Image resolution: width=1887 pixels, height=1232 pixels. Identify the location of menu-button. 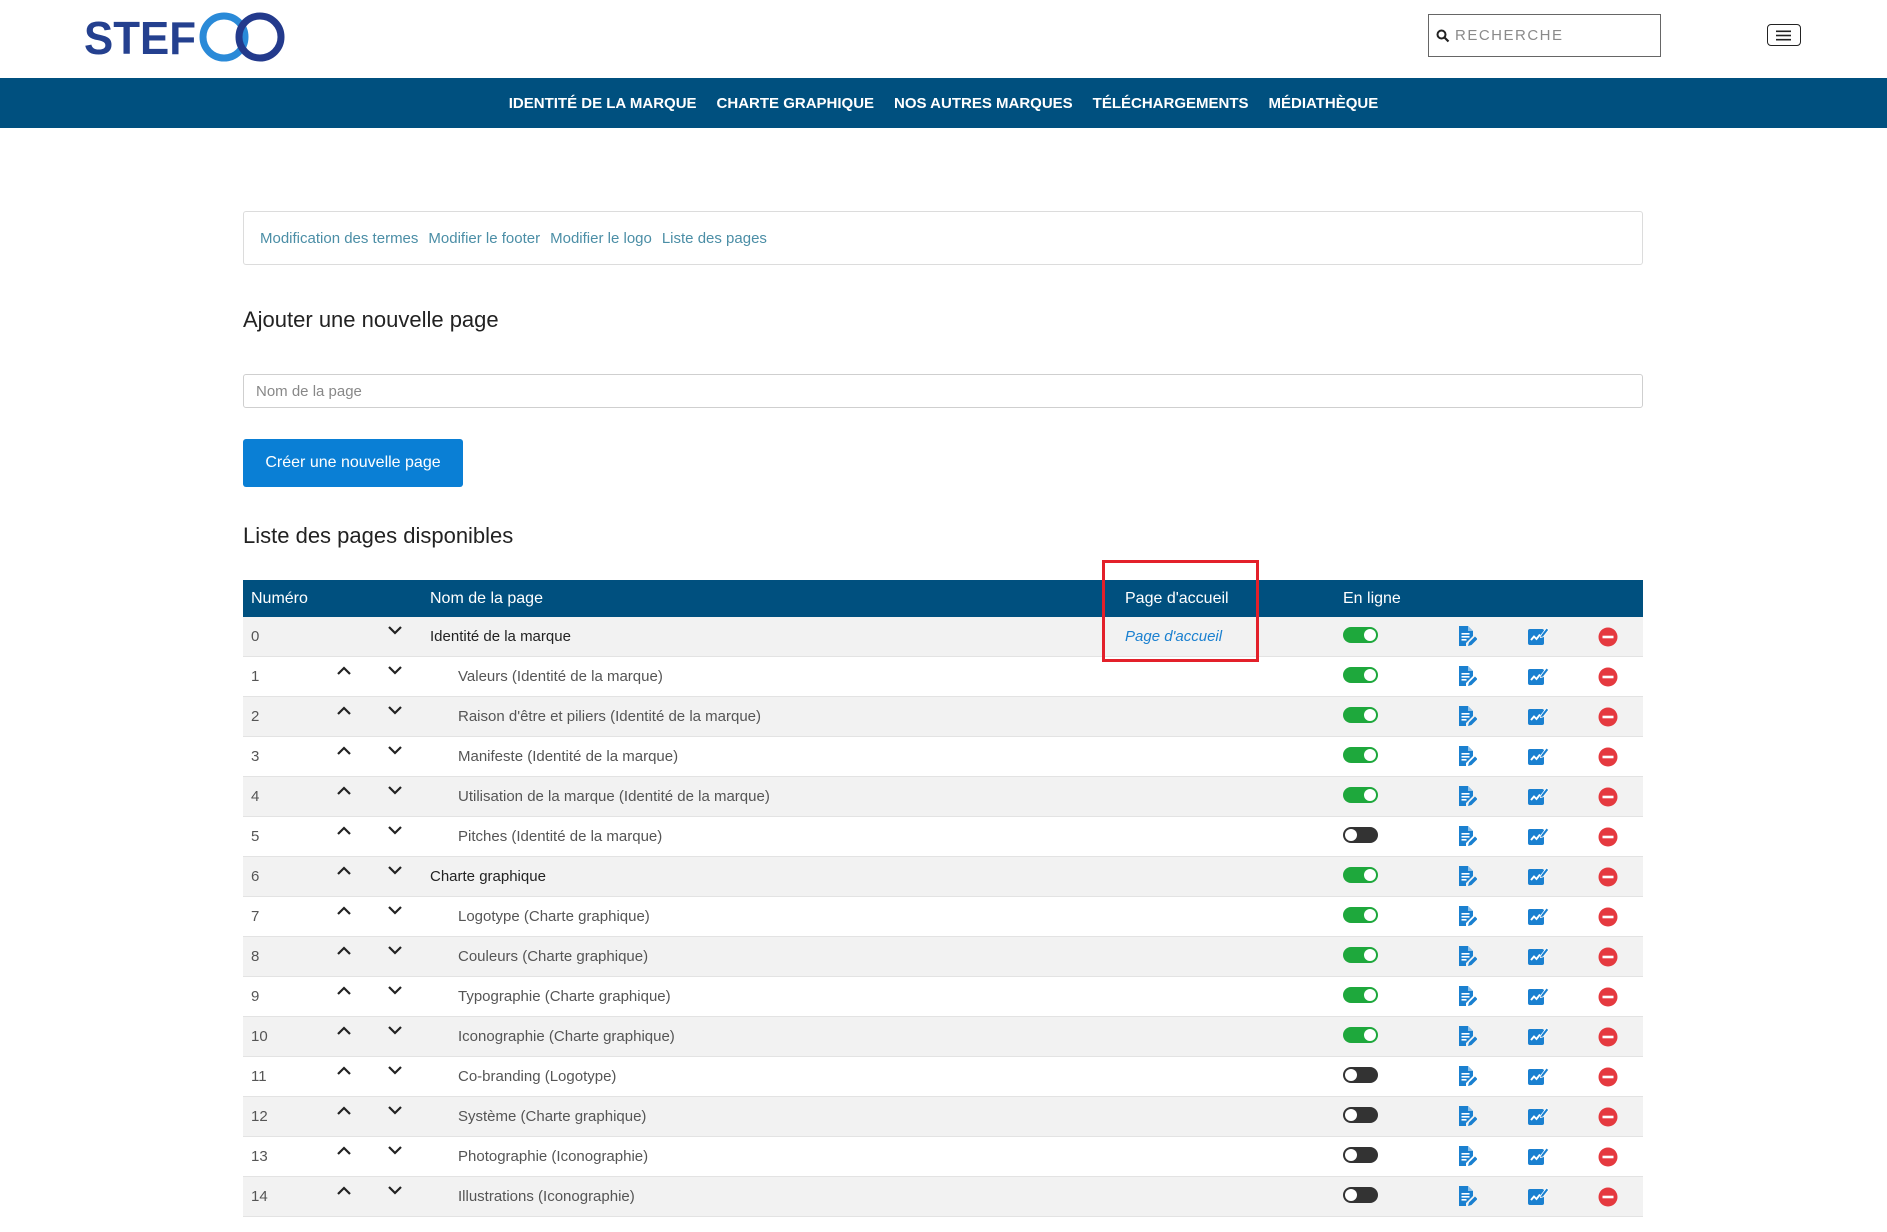
(1784, 35).